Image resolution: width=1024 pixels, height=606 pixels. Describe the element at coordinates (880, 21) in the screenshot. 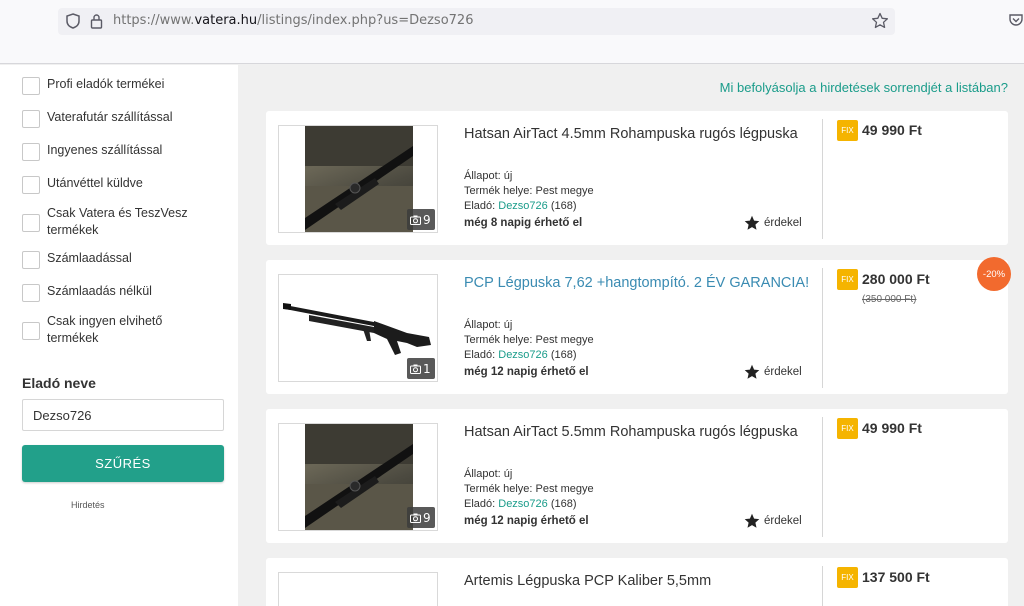

I see `bookmark-star-icon` at that location.